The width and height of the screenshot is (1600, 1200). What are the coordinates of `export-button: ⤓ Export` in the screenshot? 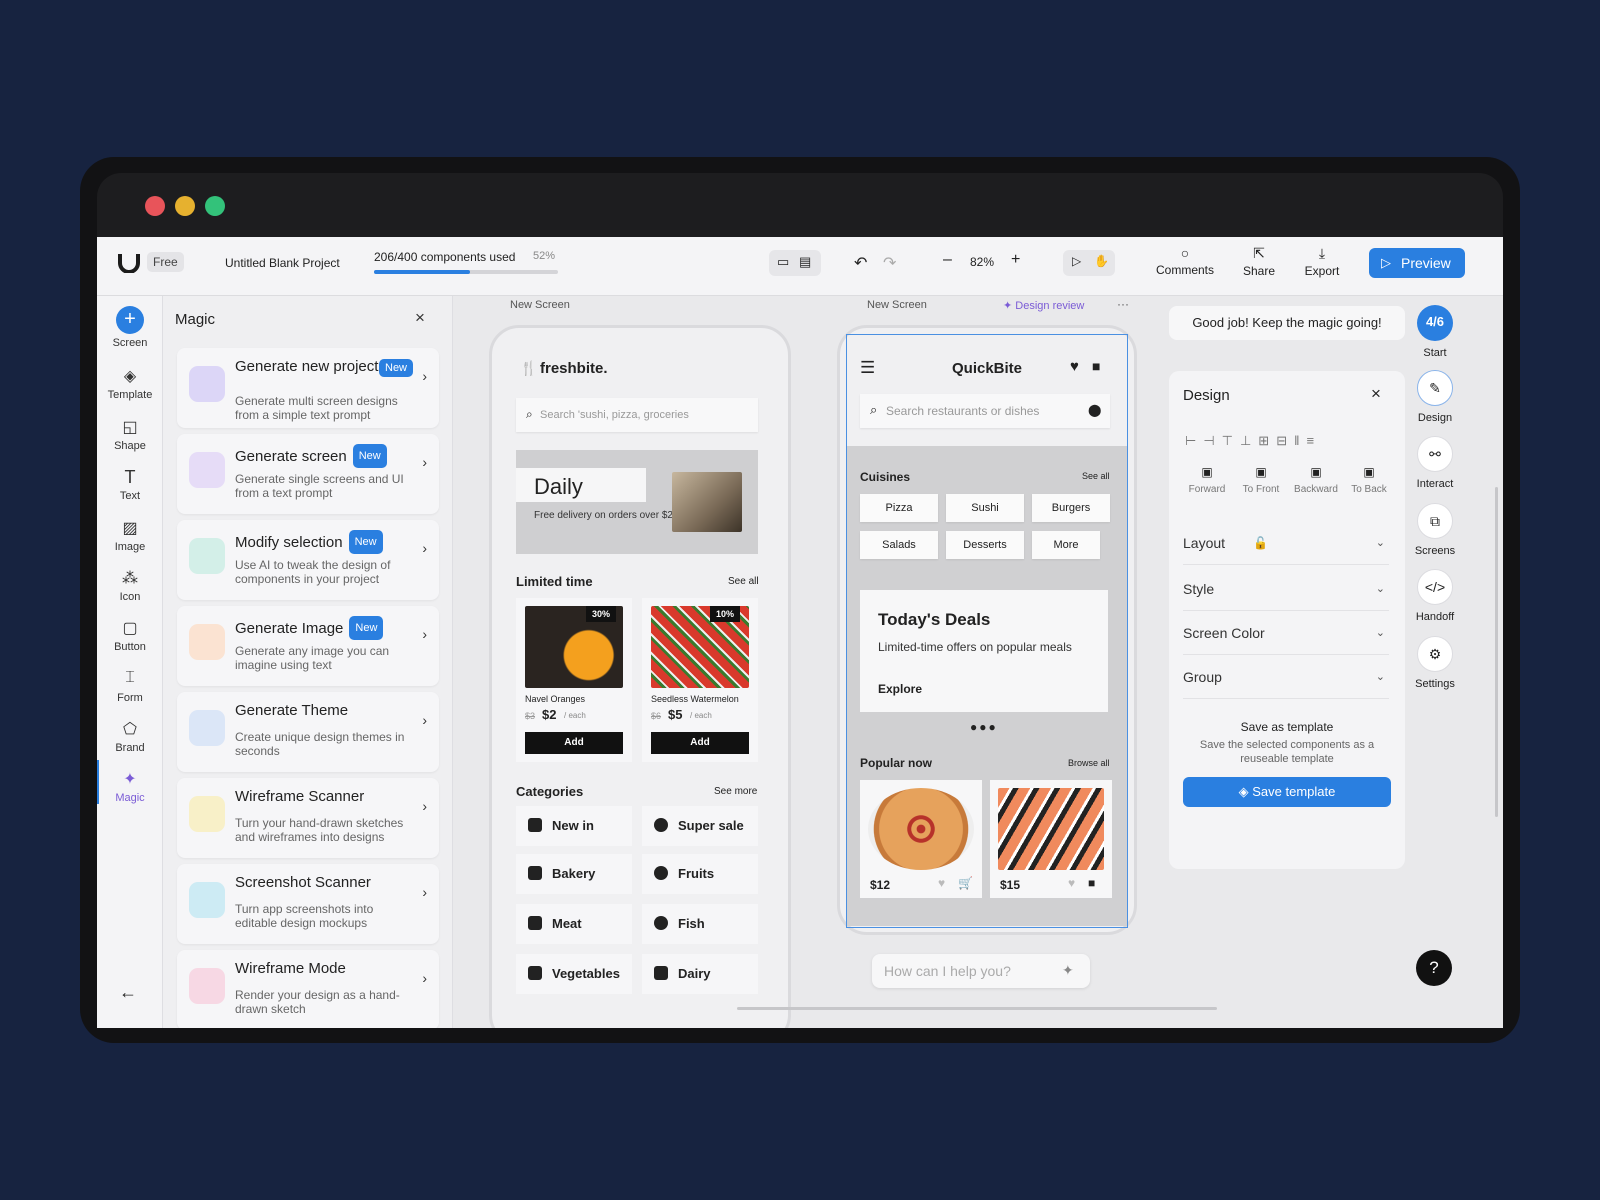 It's located at (1322, 262).